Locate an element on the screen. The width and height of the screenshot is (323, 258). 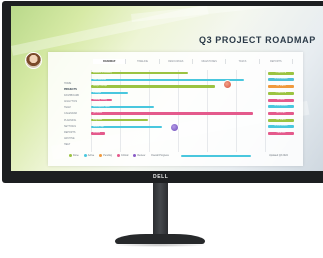
task-label: Research & Discovery is located at coordinates (102, 73).